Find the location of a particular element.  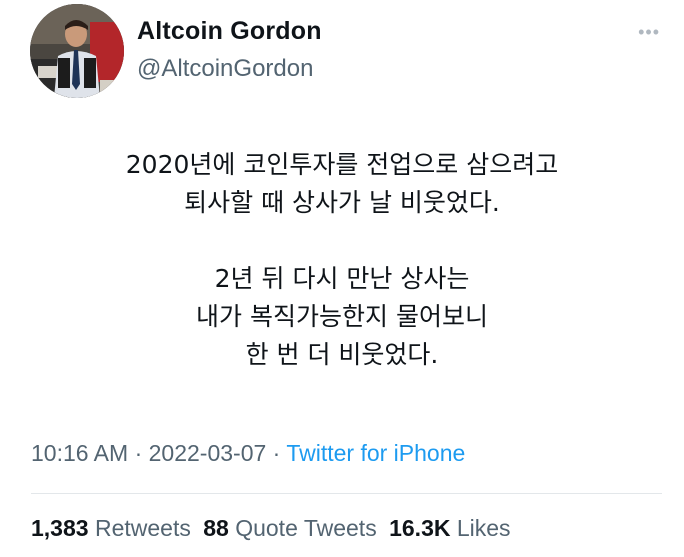

tweet-text-line: 내가 복직가능한지 물어보니 is located at coordinates (342, 316).